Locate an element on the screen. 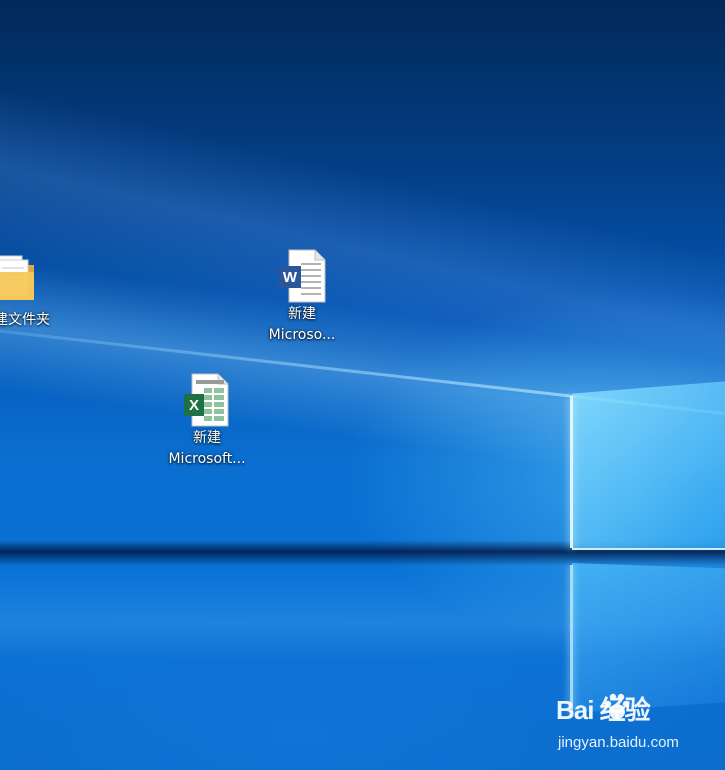 The height and width of the screenshot is (770, 725). paw-icon is located at coordinates (617, 706).